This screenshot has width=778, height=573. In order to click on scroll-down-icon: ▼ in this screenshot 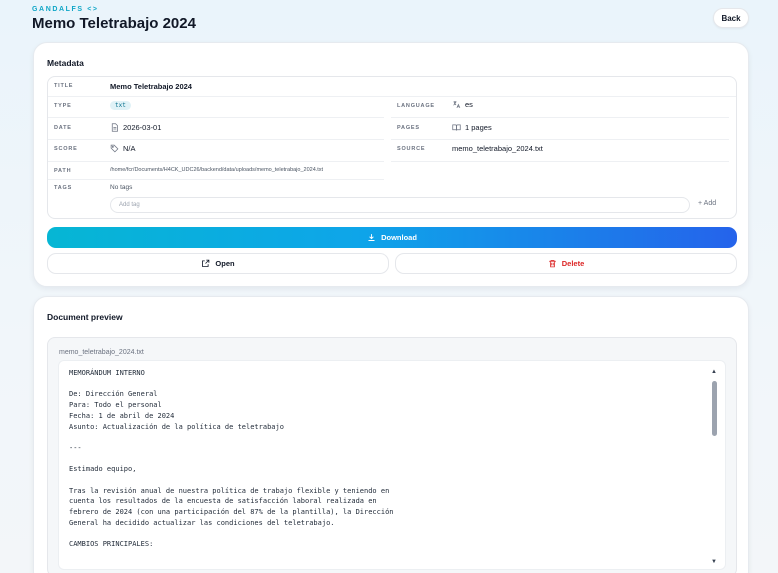, I will do `click(714, 562)`.